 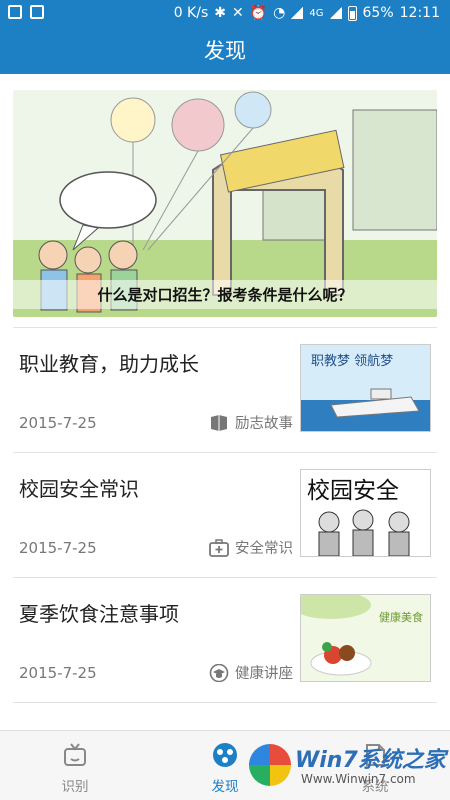 What do you see at coordinates (109, 364) in the screenshot?
I see `article-title: 职业教育，助力成长` at bounding box center [109, 364].